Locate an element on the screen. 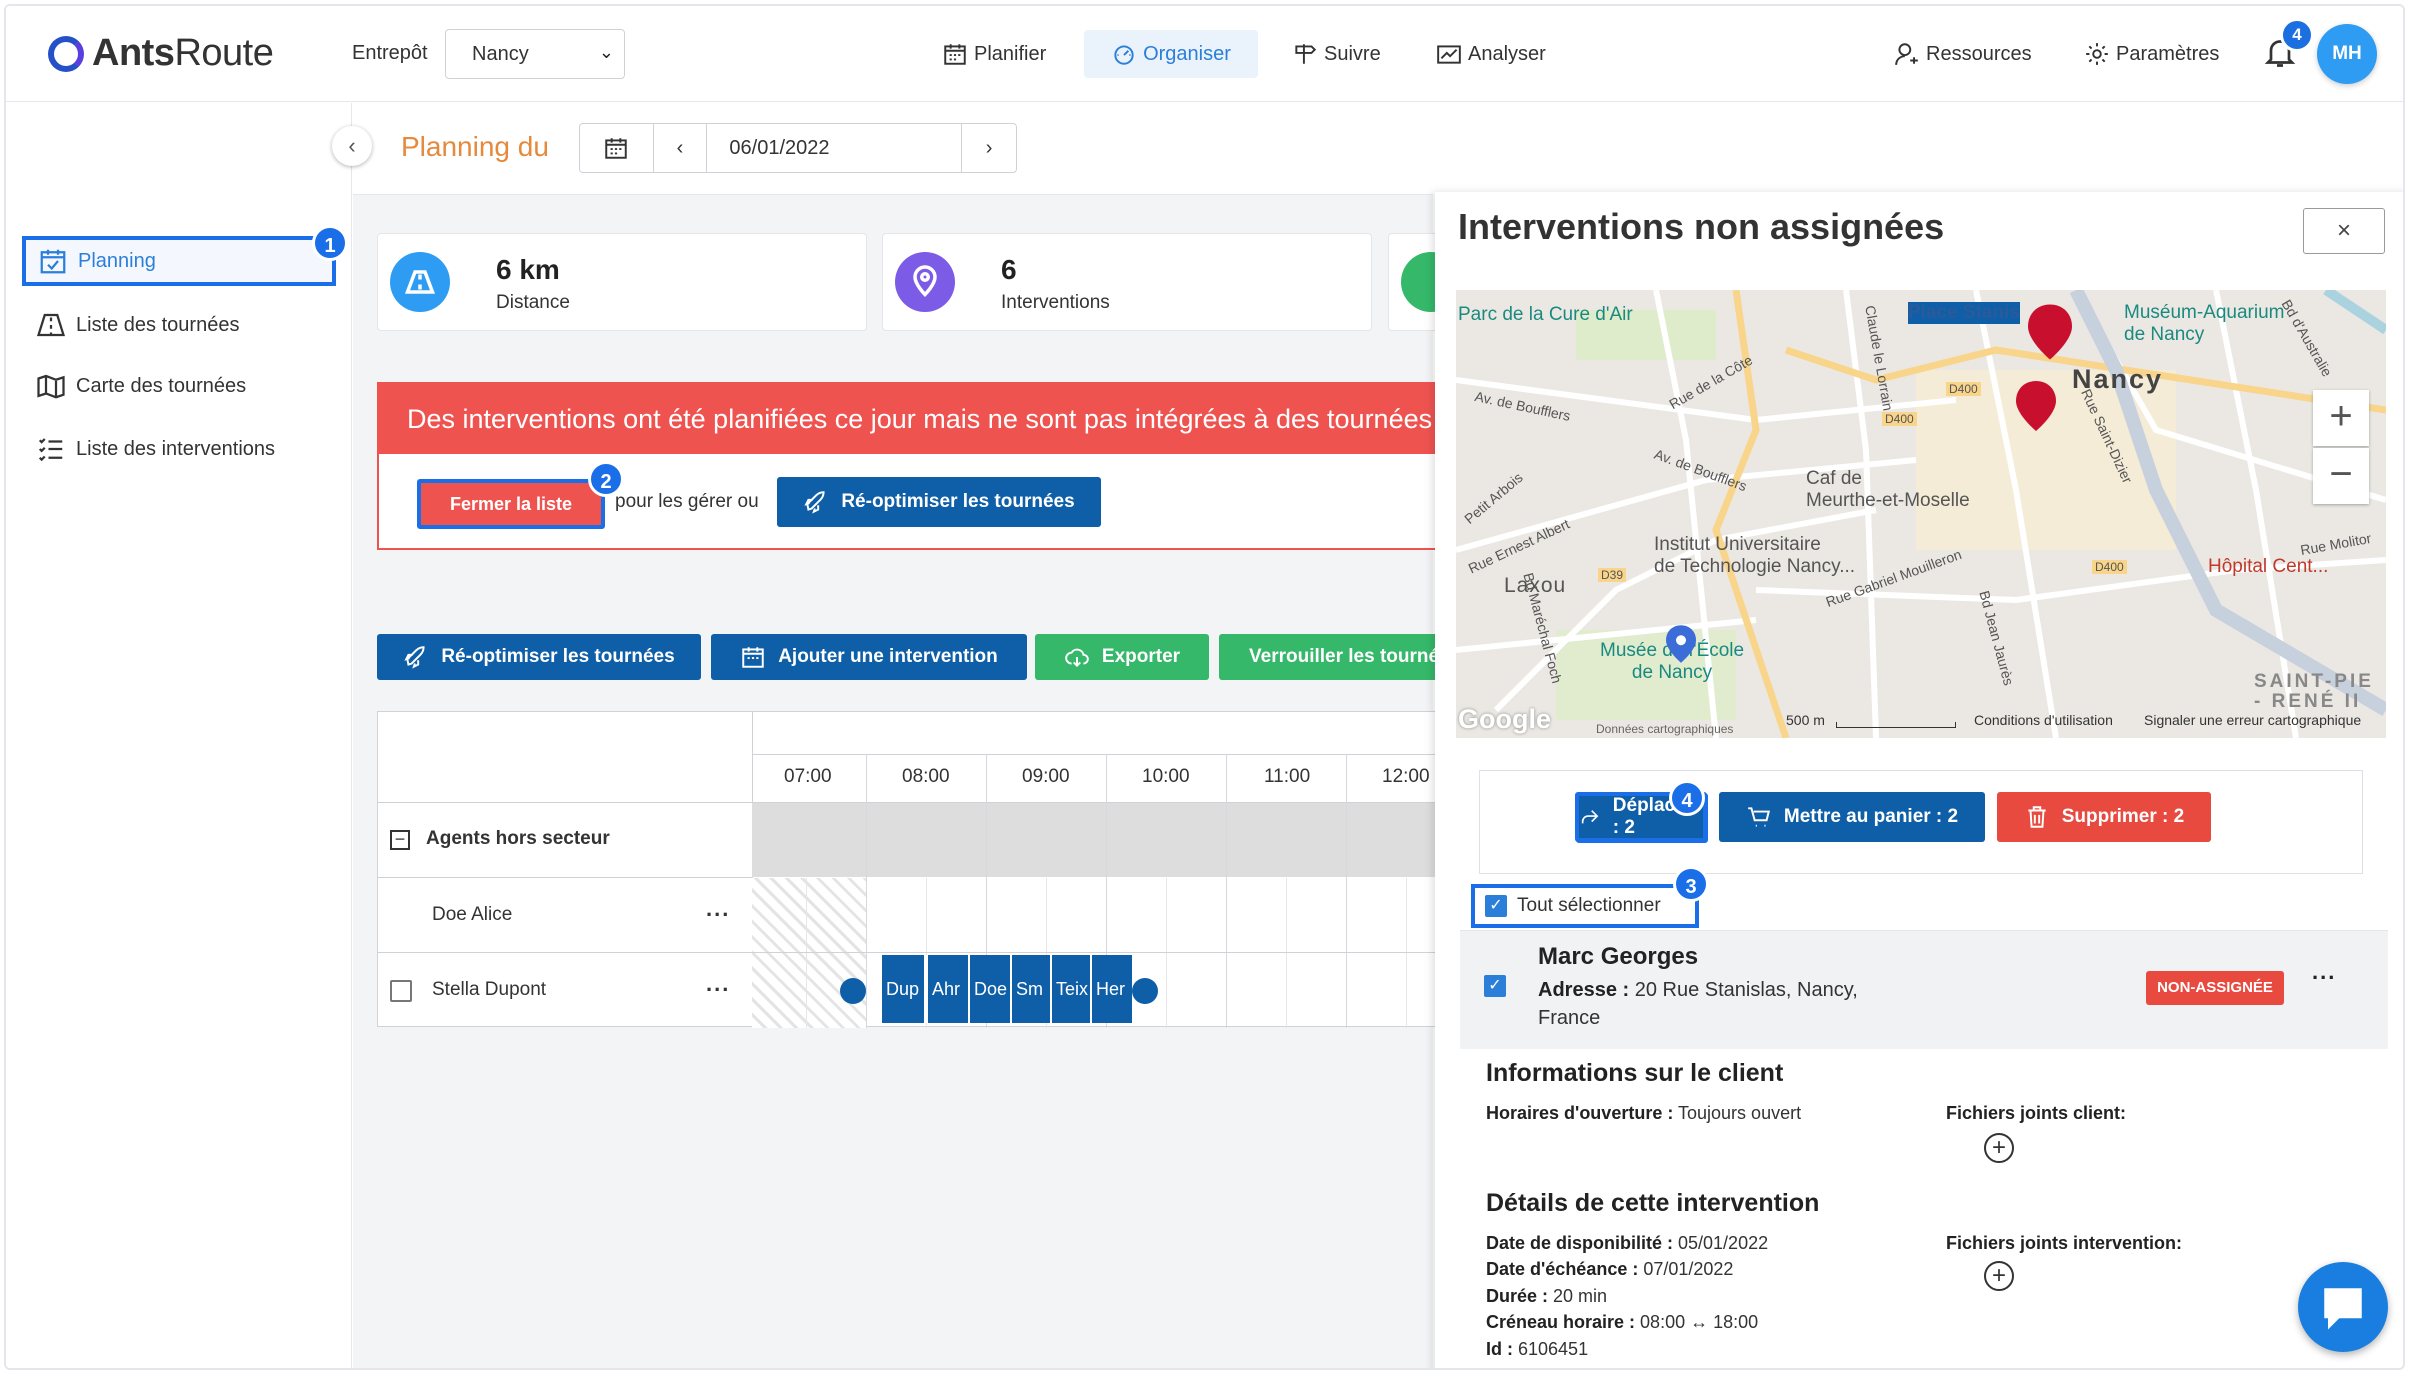  stop-block: Ahr is located at coordinates (947, 989).